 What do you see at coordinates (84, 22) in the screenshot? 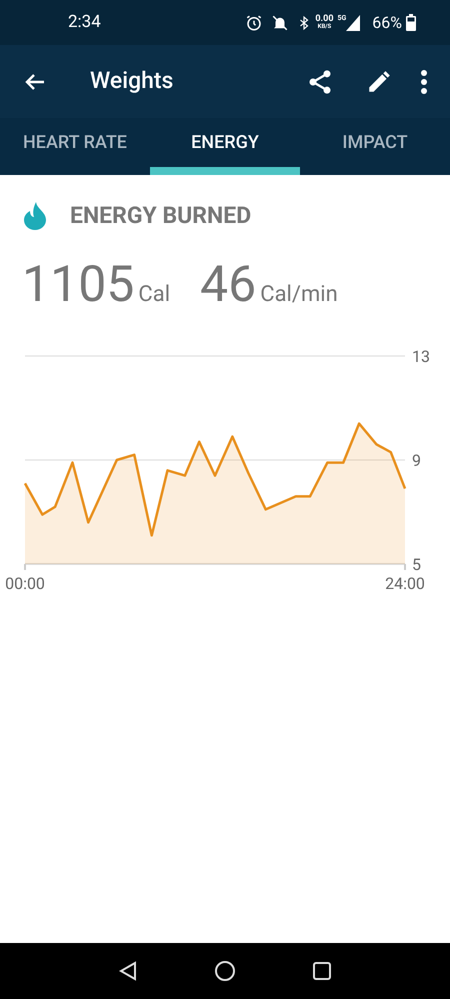
I see `status-time: 2:34` at bounding box center [84, 22].